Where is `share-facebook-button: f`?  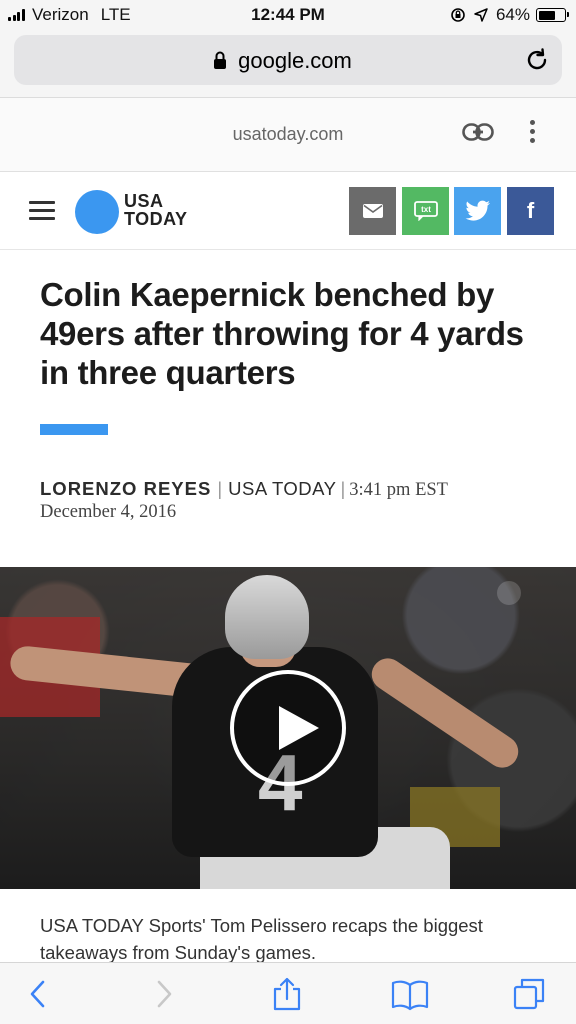
share-facebook-button: f is located at coordinates (530, 211).